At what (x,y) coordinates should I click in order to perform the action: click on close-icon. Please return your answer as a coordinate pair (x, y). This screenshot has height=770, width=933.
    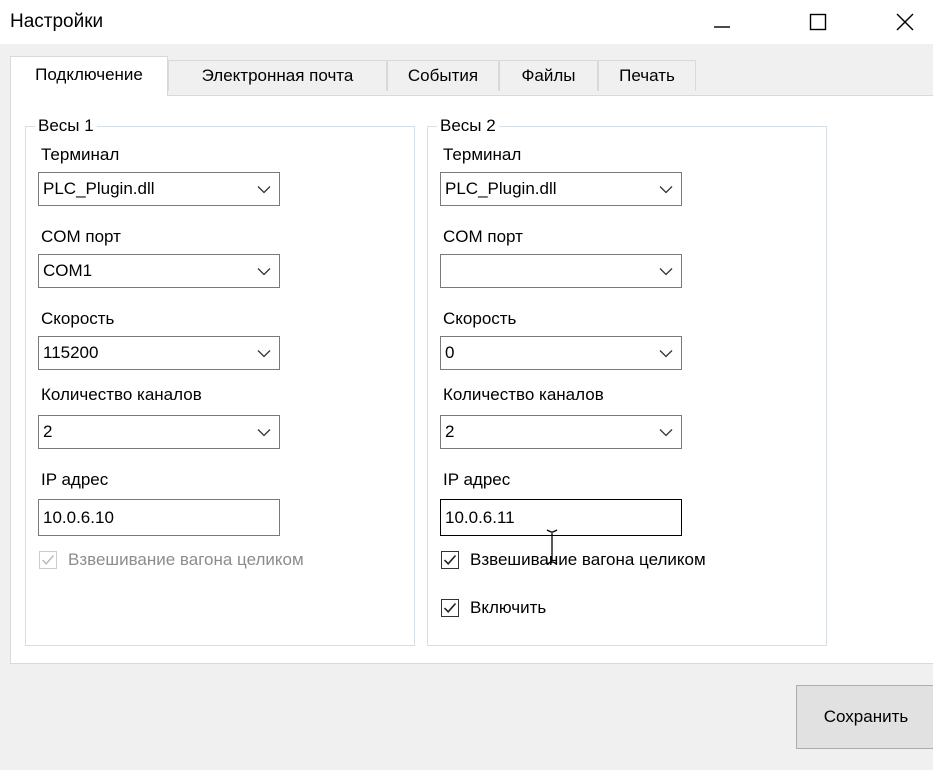
    Looking at the image, I should click on (905, 22).